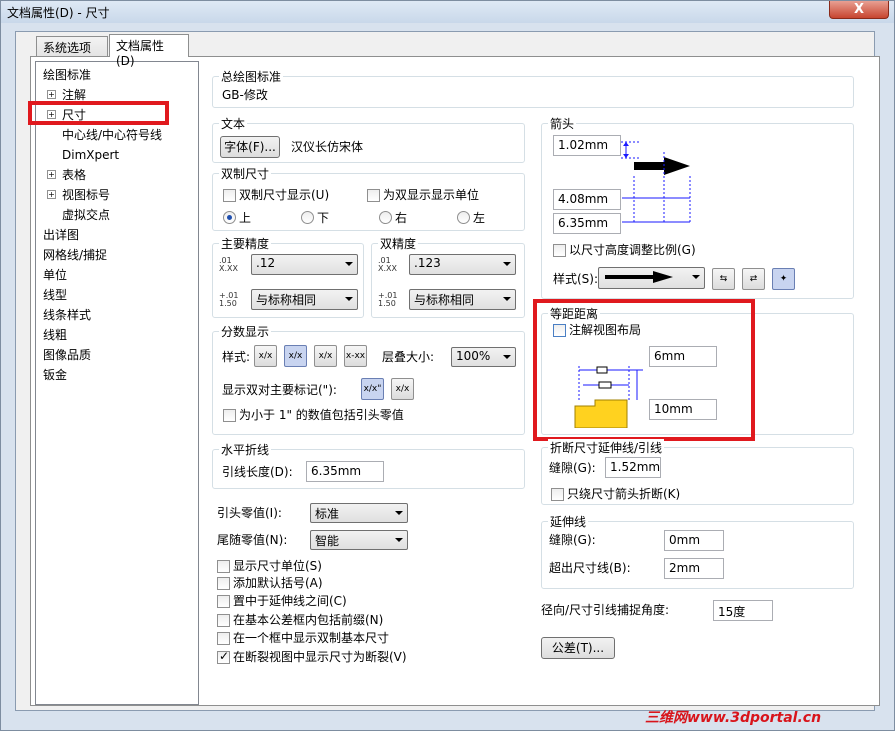 The image size is (895, 731). I want to click on tree-item-tables: 表格, so click(74, 175).